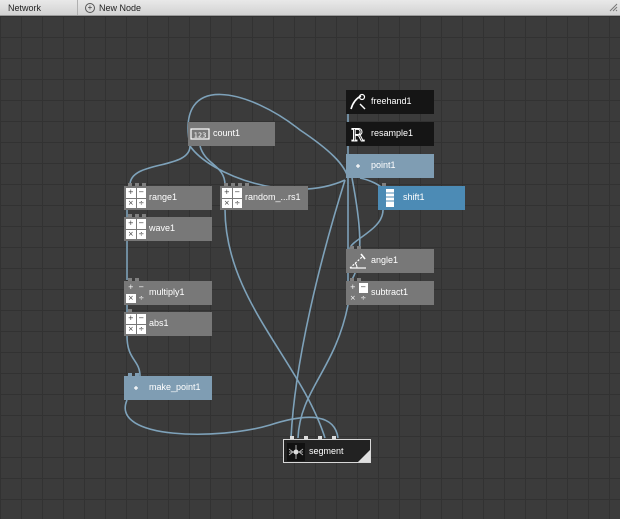  I want to click on node-label: count1, so click(227, 133).